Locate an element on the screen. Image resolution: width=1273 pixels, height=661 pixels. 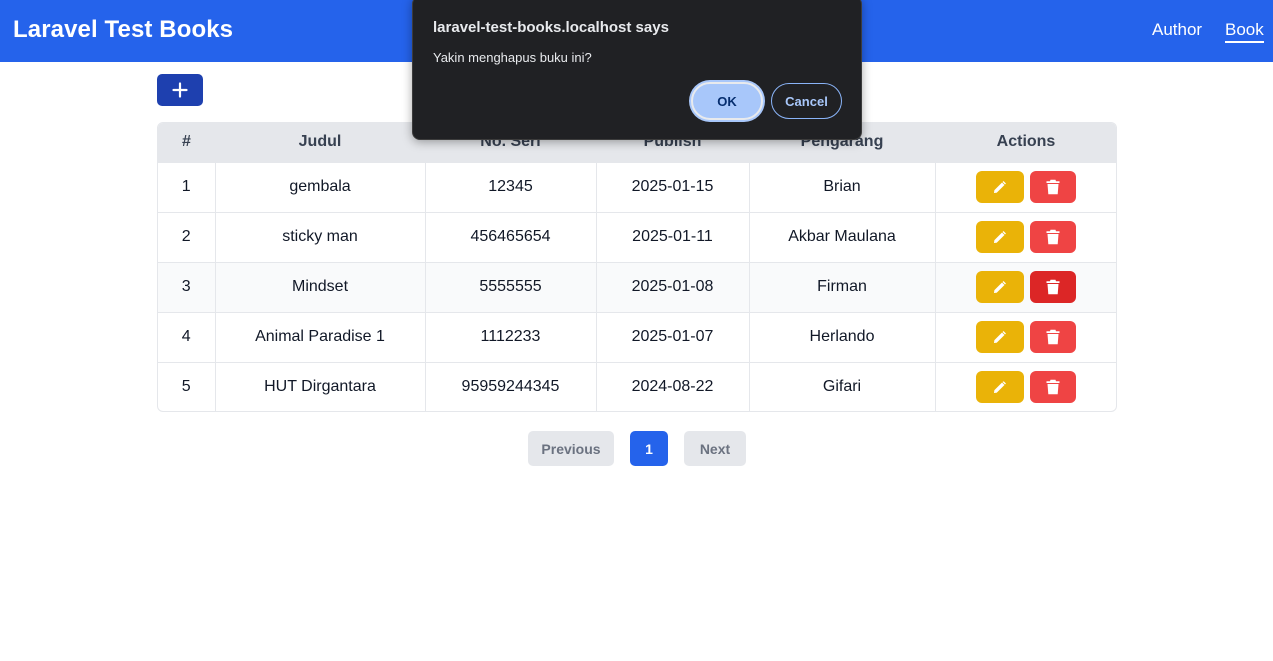
dialog-ok-button: OK is located at coordinates (727, 101).